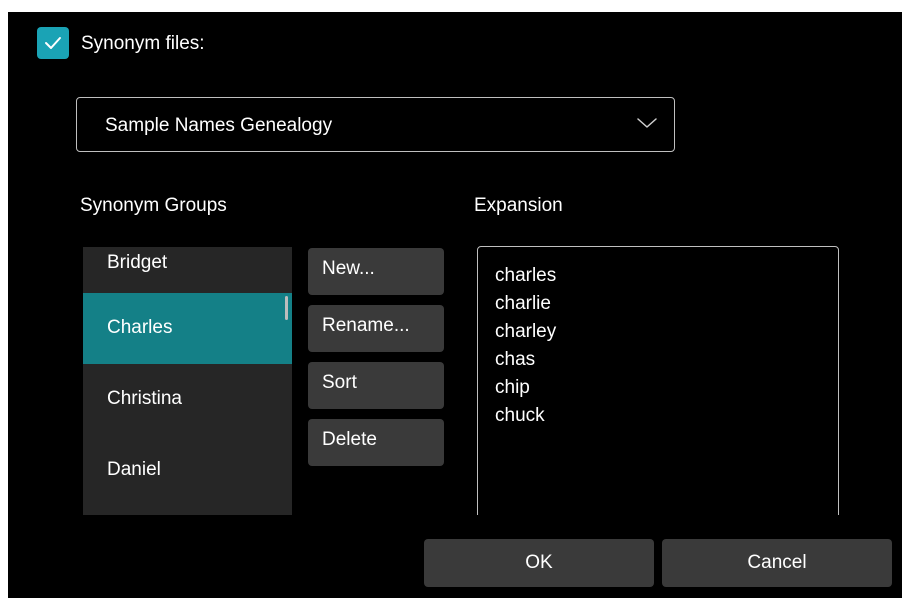  Describe the element at coordinates (539, 563) in the screenshot. I see `ok-button: OK` at that location.